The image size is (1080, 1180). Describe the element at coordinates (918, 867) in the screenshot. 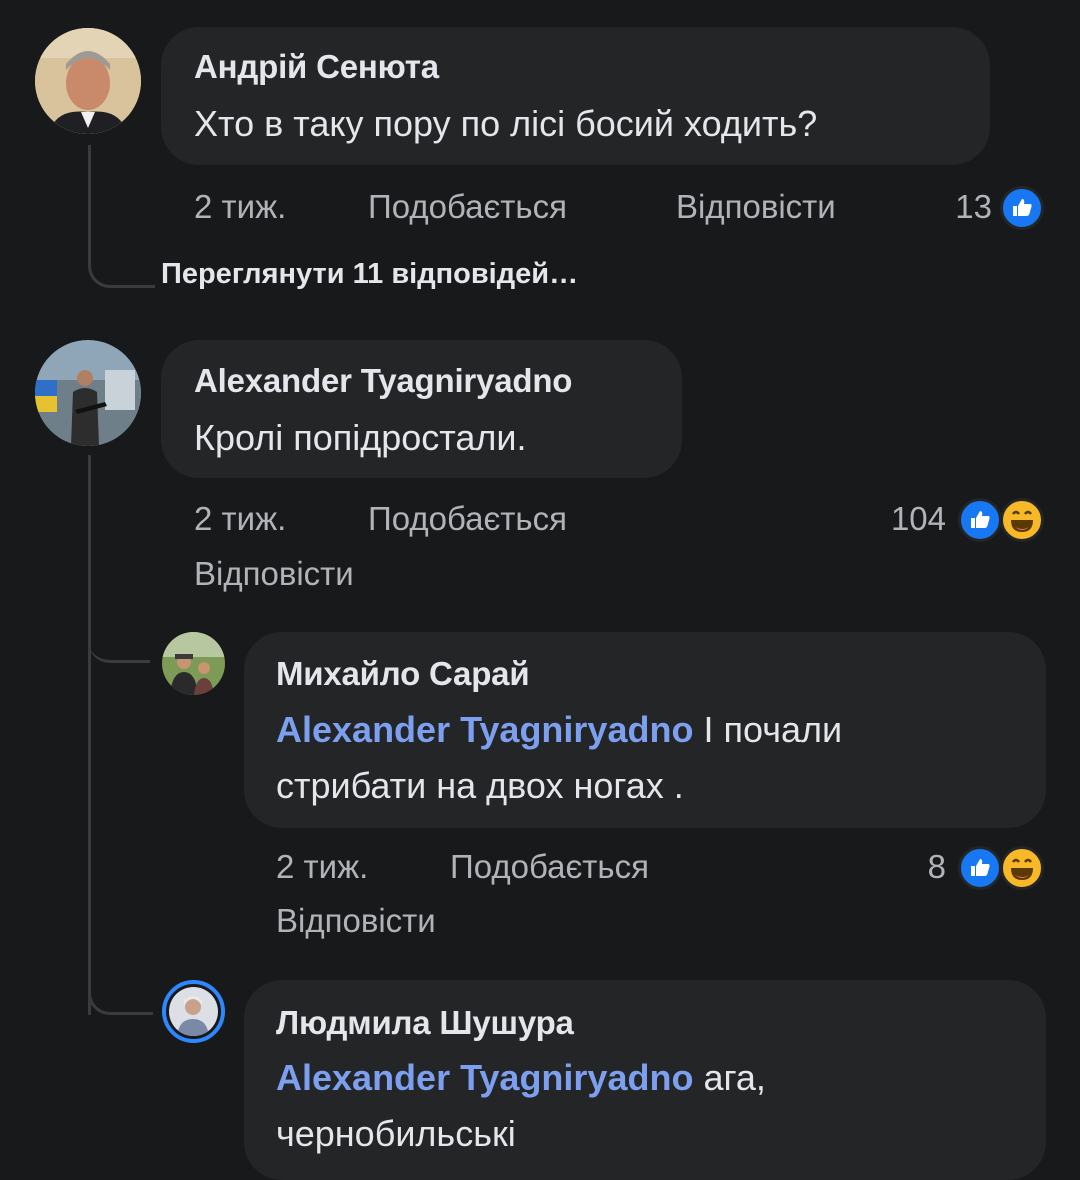

I see `reaction-count: 8` at that location.